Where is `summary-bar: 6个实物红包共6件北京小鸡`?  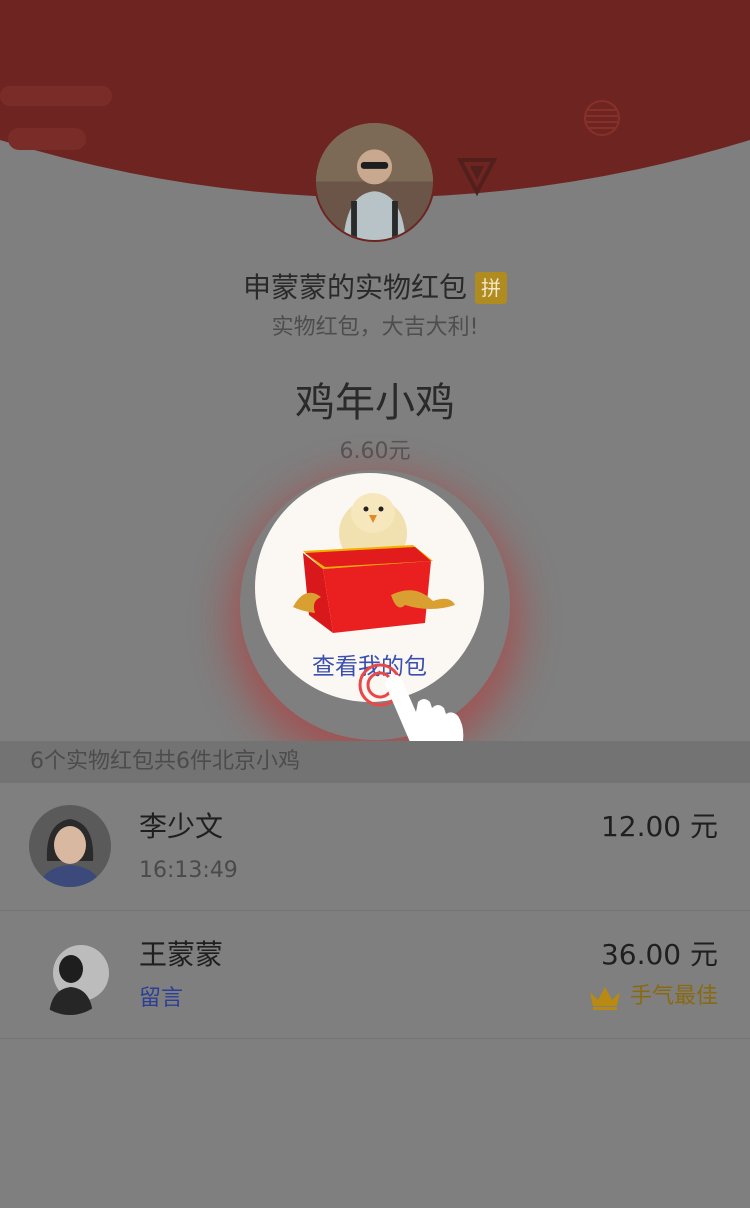 summary-bar: 6个实物红包共6件北京小鸡 is located at coordinates (375, 762).